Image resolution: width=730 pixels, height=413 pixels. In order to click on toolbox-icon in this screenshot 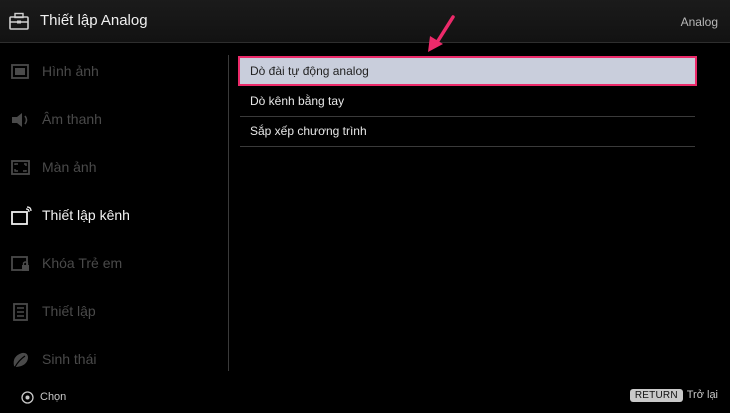, I will do `click(19, 21)`.